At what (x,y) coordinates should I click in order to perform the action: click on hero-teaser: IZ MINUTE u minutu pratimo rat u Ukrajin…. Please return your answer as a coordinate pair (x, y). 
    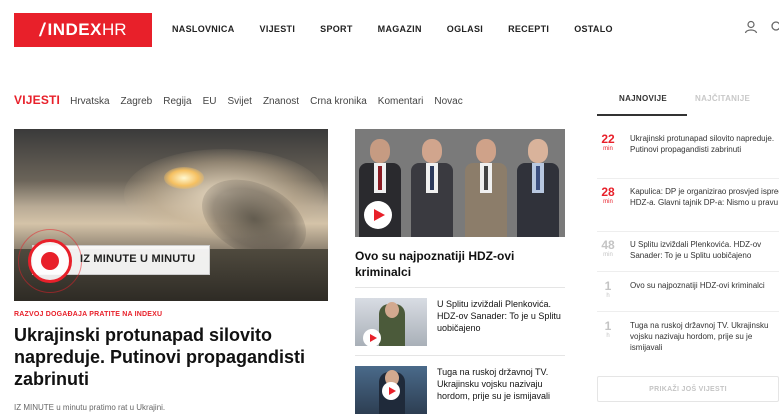
    Looking at the image, I should click on (90, 407).